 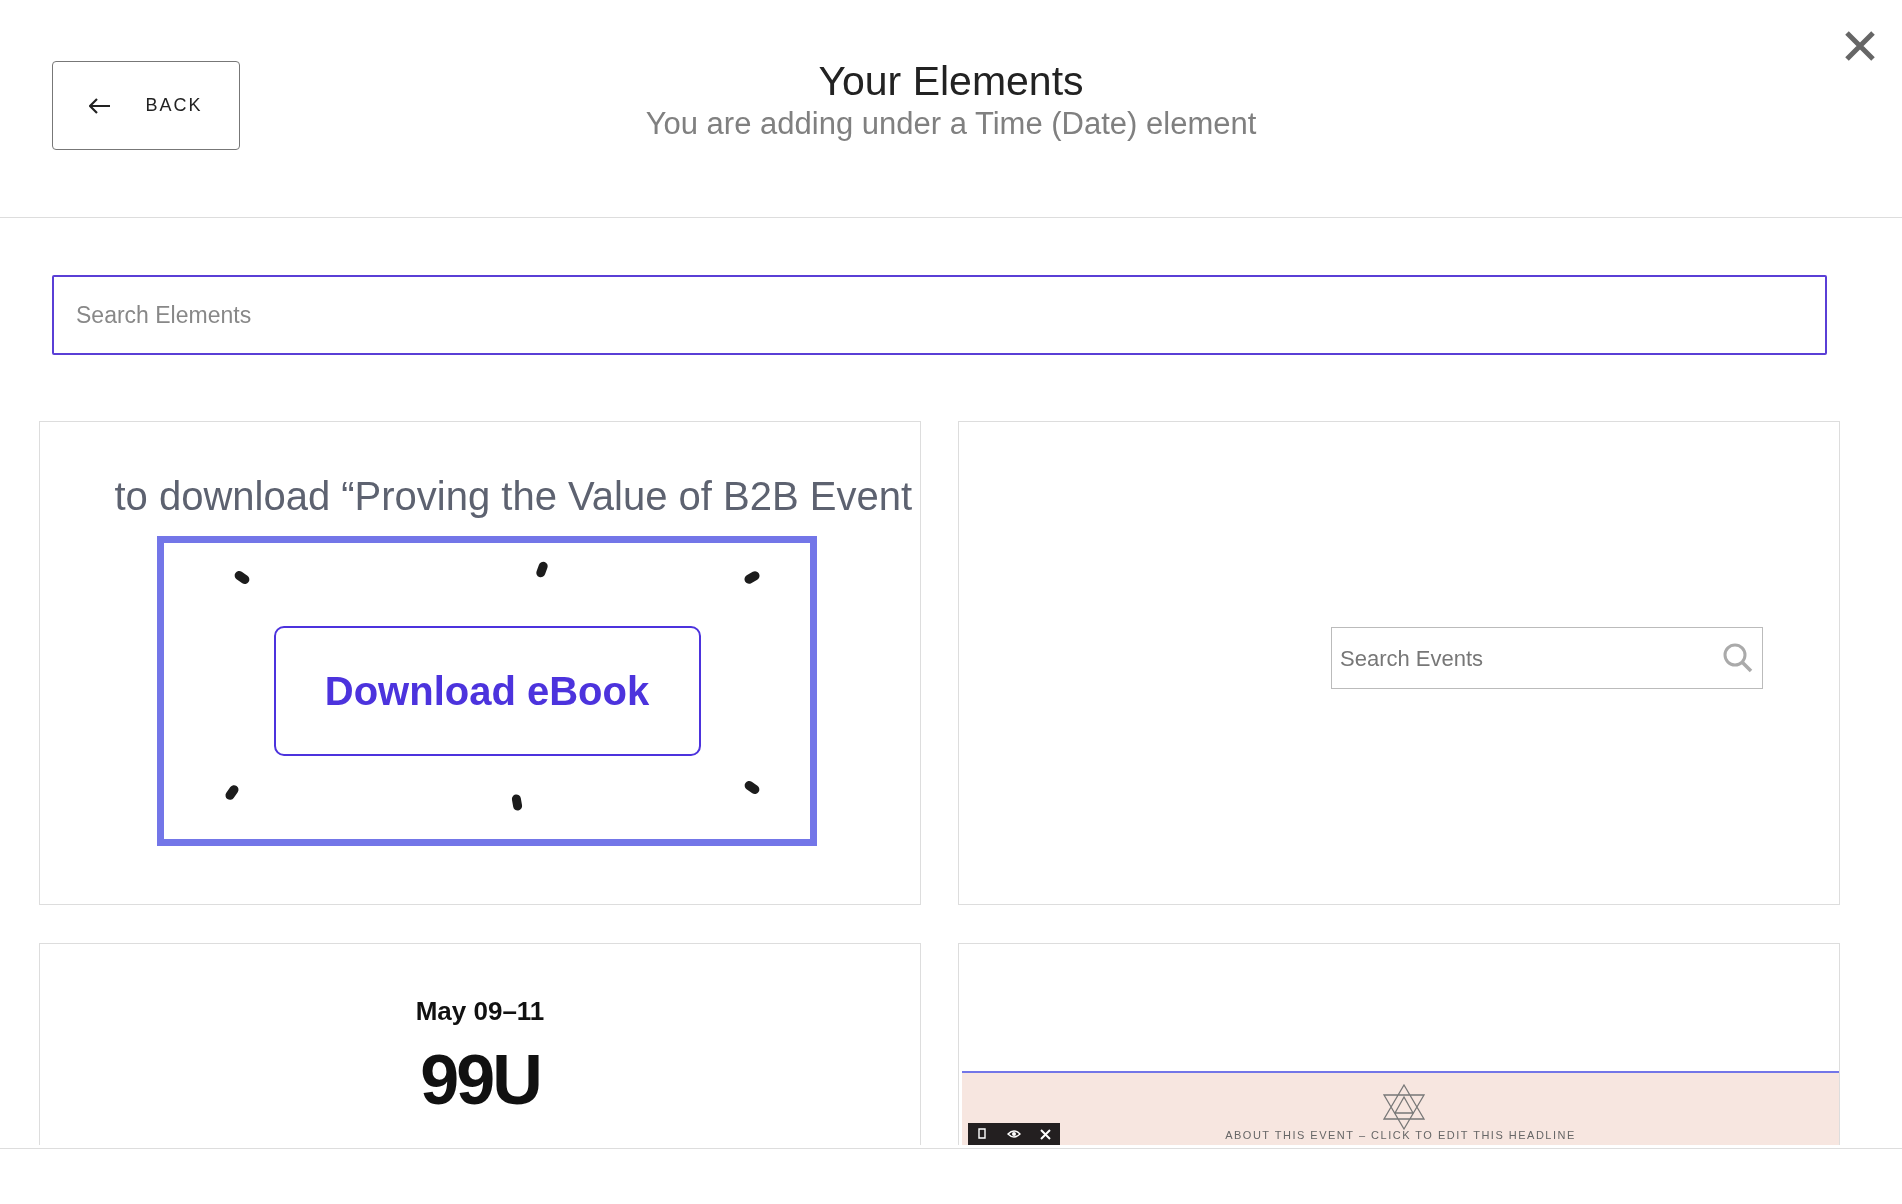 I want to click on event-date: May 09–11, so click(x=480, y=1011).